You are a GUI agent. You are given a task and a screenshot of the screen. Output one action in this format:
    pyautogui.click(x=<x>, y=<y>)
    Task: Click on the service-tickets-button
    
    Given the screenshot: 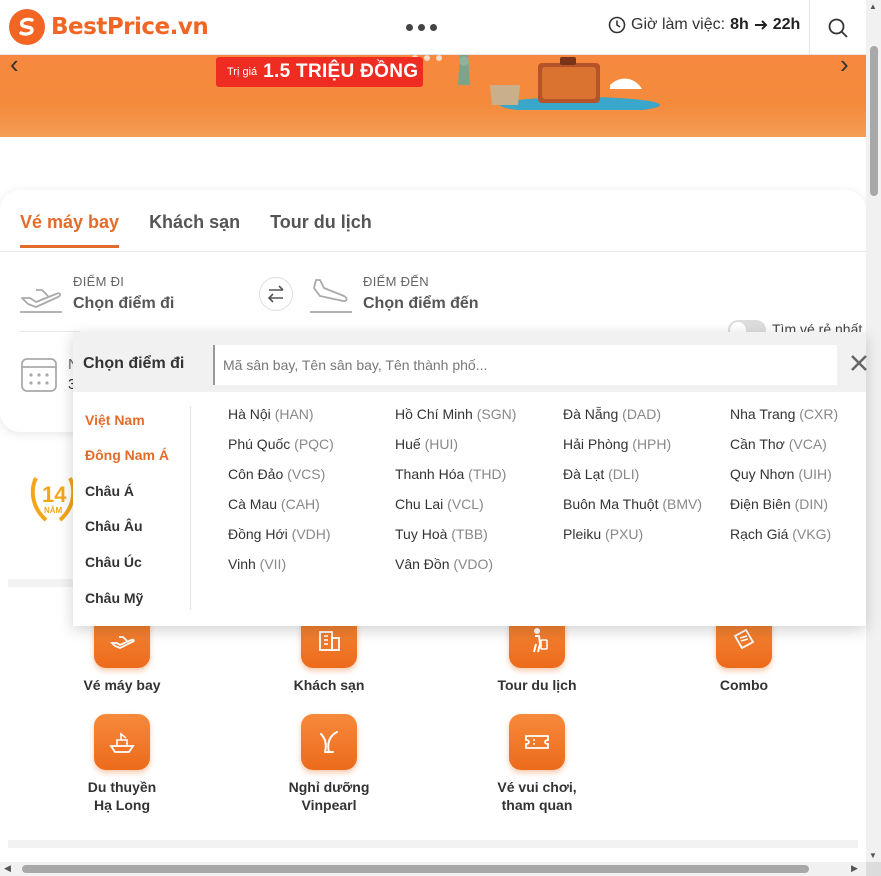 What is the action you would take?
    pyautogui.click(x=537, y=742)
    